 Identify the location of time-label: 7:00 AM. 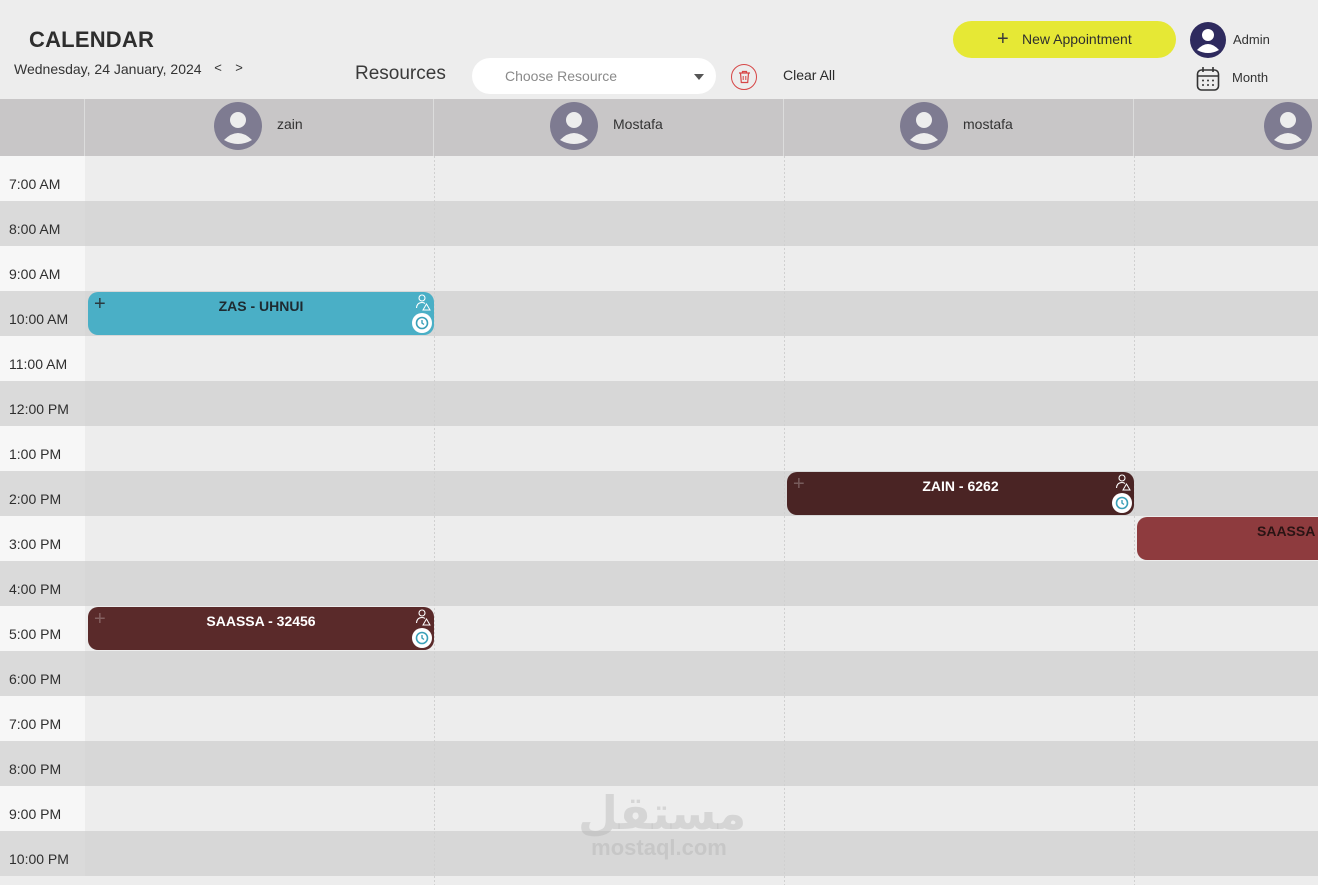
(42, 178).